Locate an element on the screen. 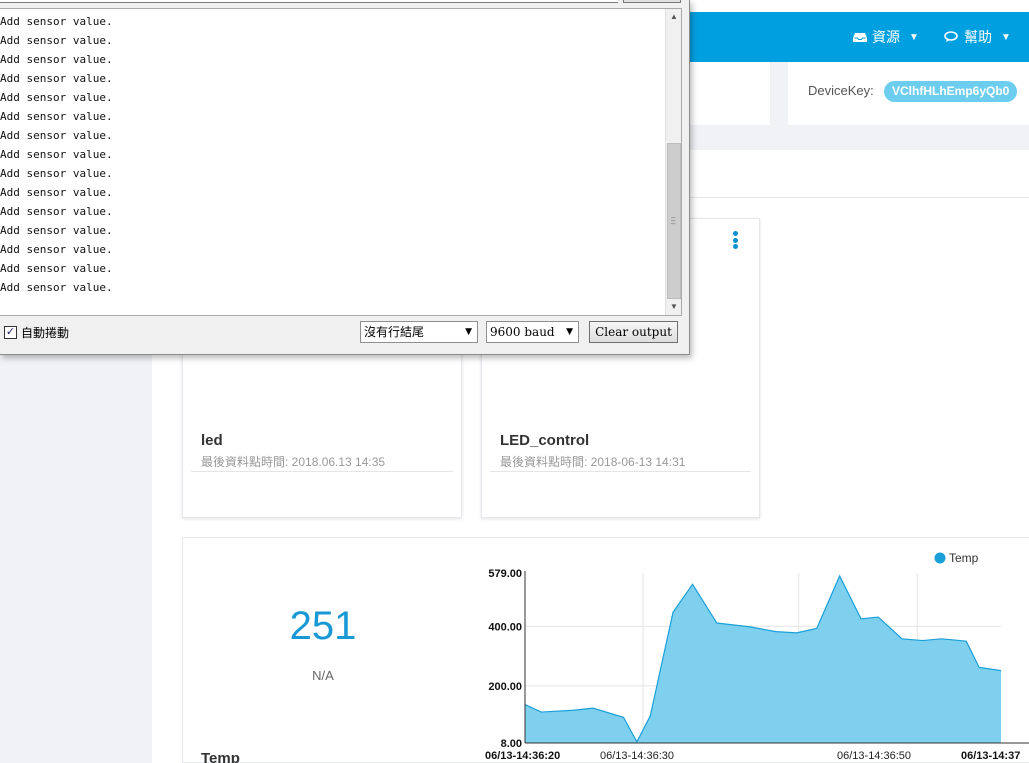 The width and height of the screenshot is (1029, 763). scroll-up-arrow-icon: ▲ is located at coordinates (673, 17).